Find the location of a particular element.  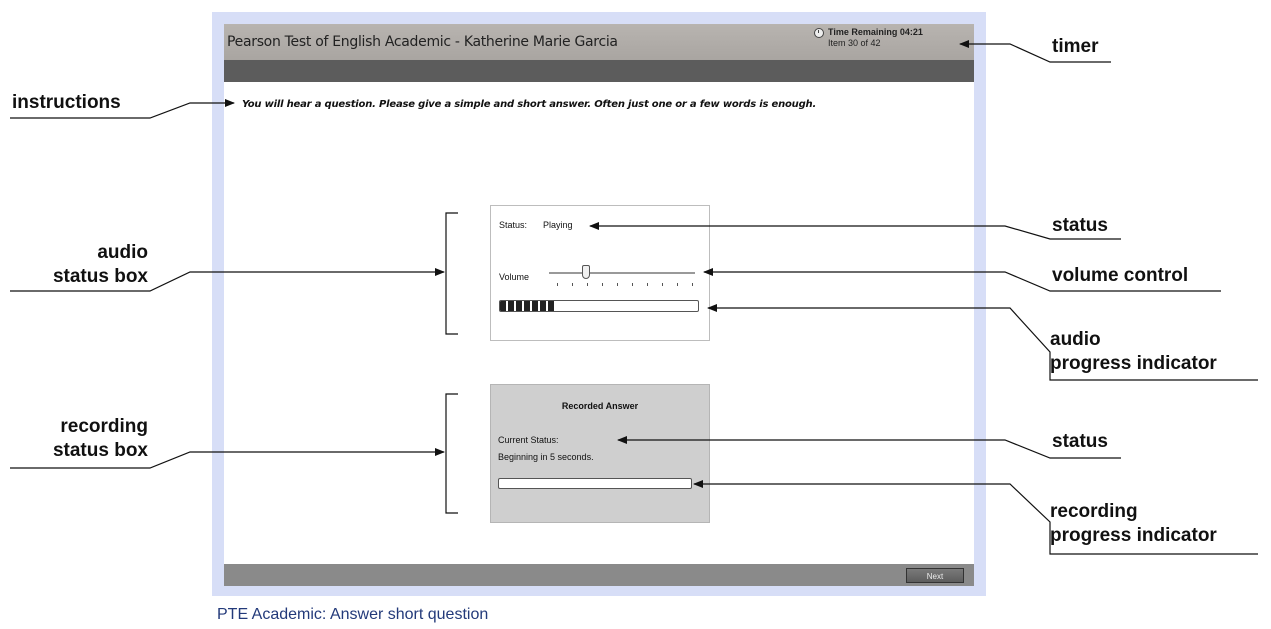

toolbar-strip is located at coordinates (599, 71).